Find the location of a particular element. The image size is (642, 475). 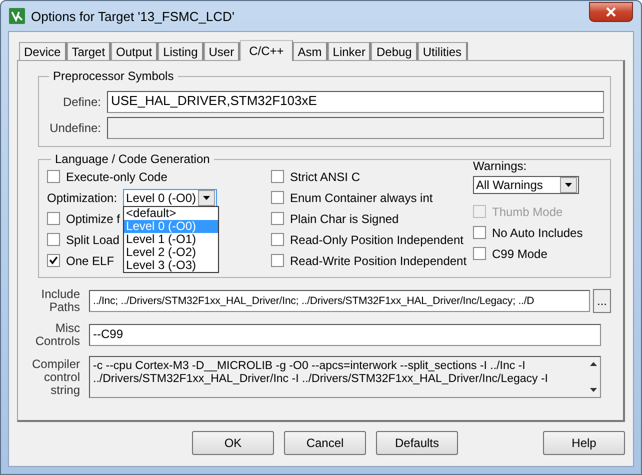

dropdown: All Warnings is located at coordinates (526, 185).